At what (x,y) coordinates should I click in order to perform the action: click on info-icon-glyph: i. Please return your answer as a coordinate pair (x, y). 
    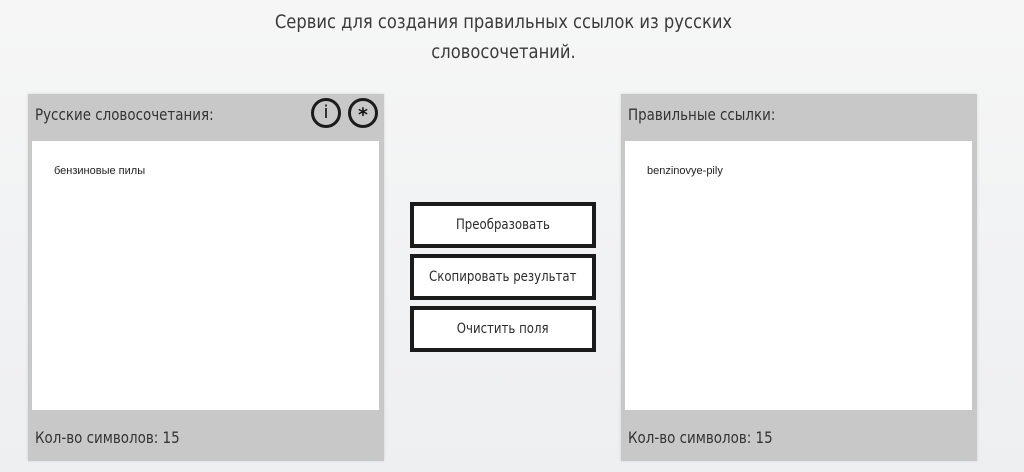
    Looking at the image, I should click on (326, 112).